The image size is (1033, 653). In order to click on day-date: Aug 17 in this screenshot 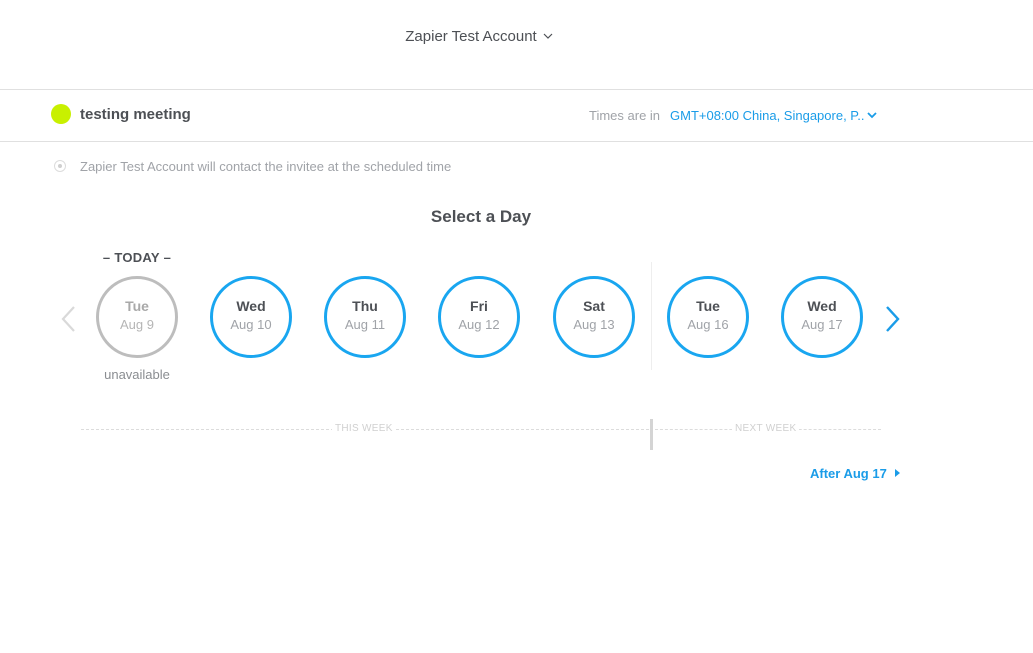, I will do `click(822, 324)`.